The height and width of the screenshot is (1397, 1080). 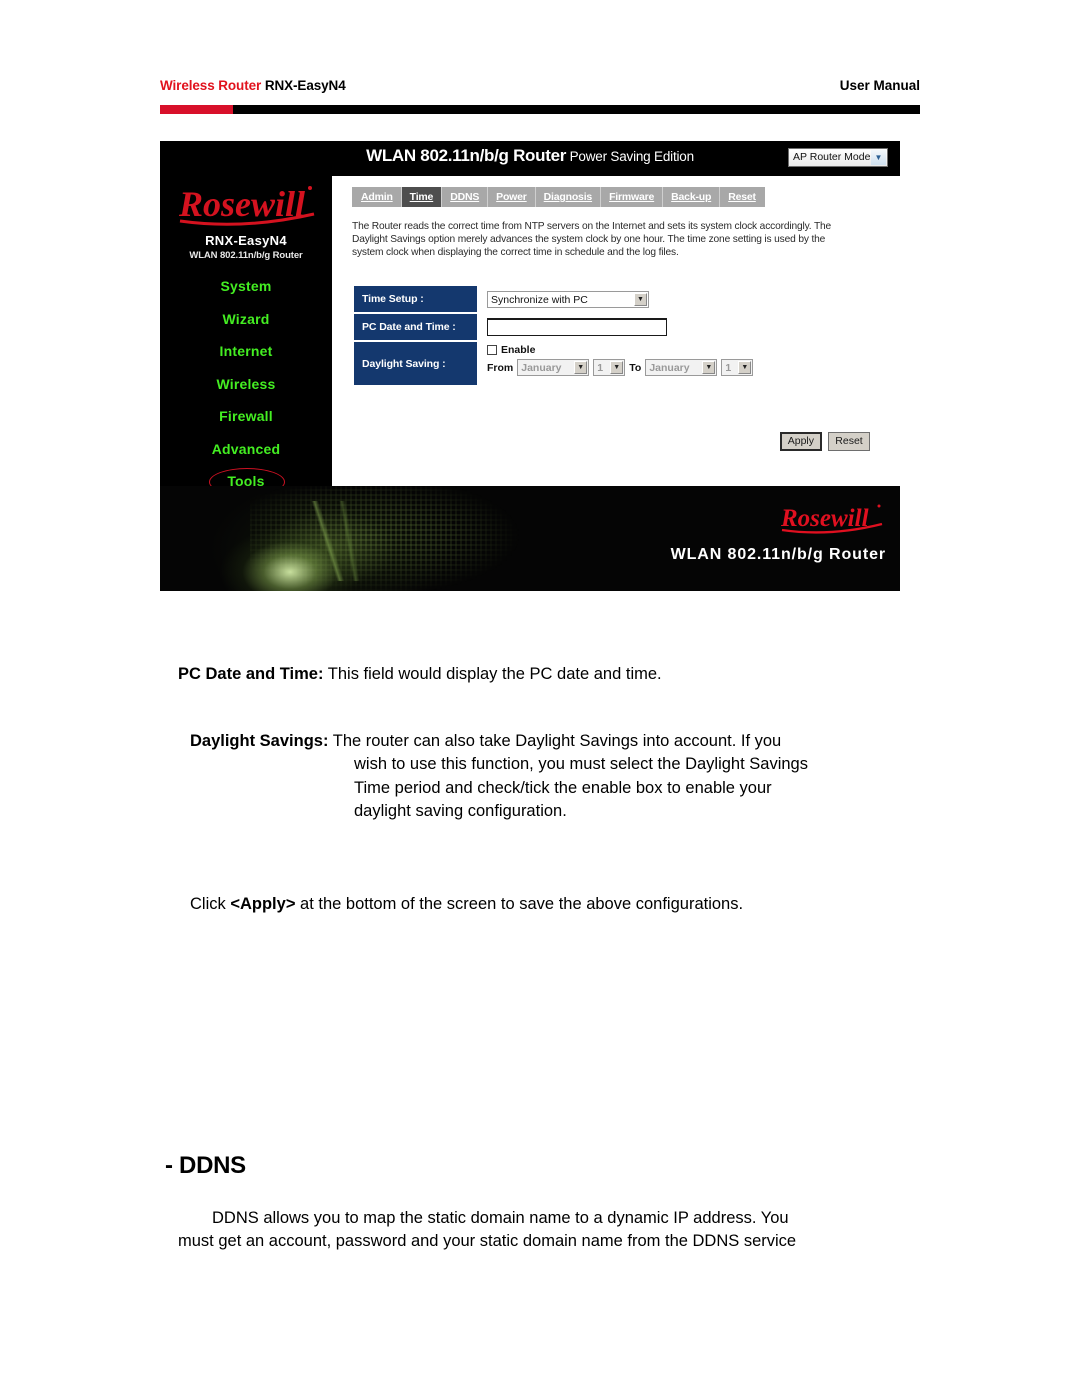 What do you see at coordinates (210, 904) in the screenshot?
I see `apply-text-before: Click` at bounding box center [210, 904].